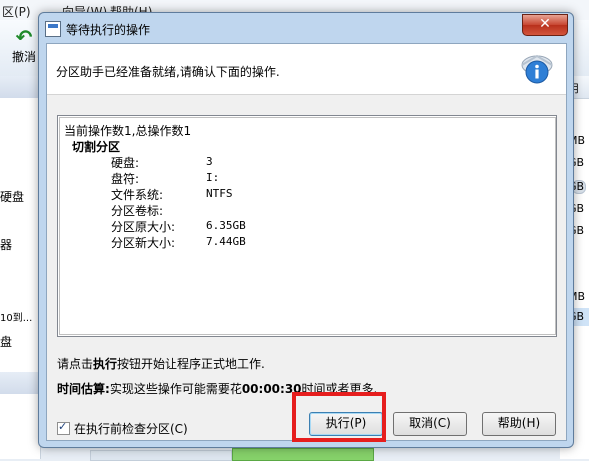 Image resolution: width=589 pixels, height=461 pixels. What do you see at coordinates (161, 364) in the screenshot?
I see `execute-hint: 请点击执行按钮开始让程序正式地工作.` at bounding box center [161, 364].